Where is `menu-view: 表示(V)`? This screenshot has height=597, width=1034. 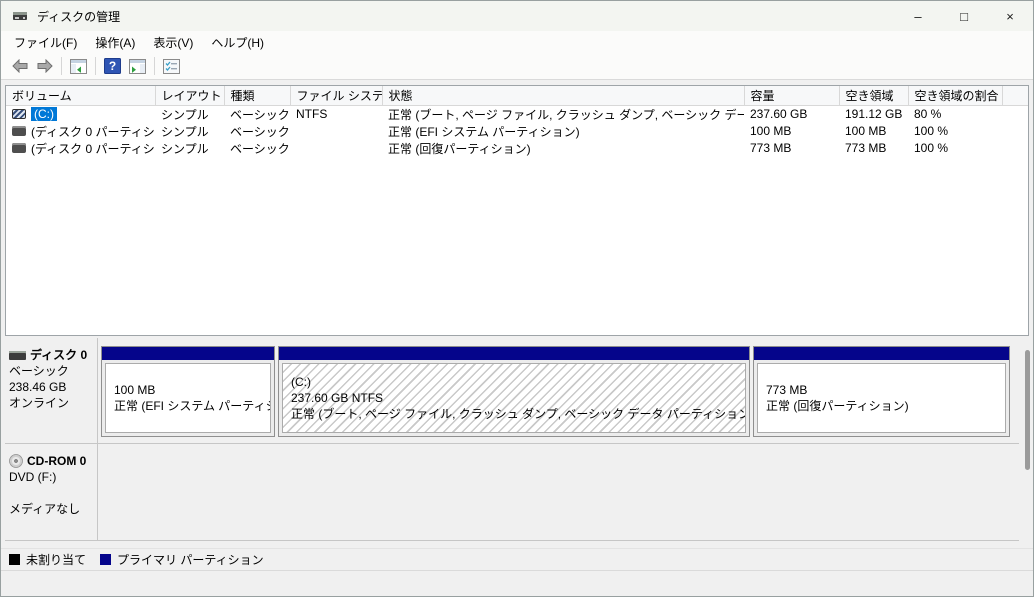
menu-view: 表示(V) is located at coordinates (173, 42).